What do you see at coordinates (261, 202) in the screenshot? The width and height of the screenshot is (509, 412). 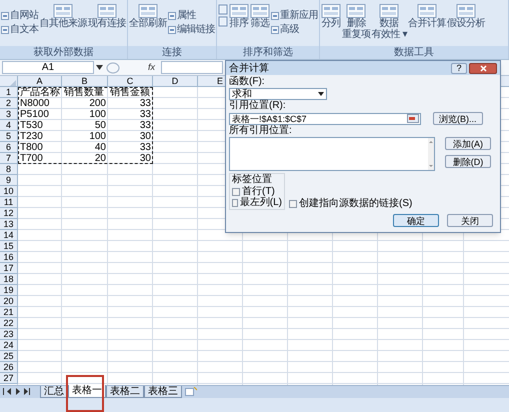 I see `checkbox-label: 最左列(L)` at bounding box center [261, 202].